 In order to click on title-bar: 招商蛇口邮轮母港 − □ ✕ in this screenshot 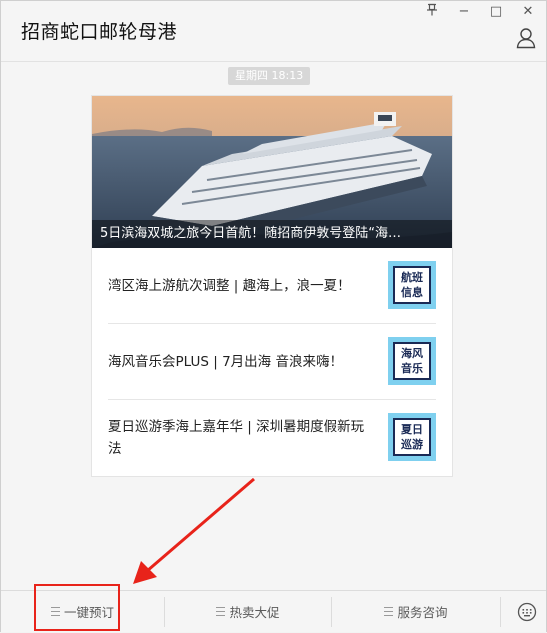, I will do `click(273, 31)`.